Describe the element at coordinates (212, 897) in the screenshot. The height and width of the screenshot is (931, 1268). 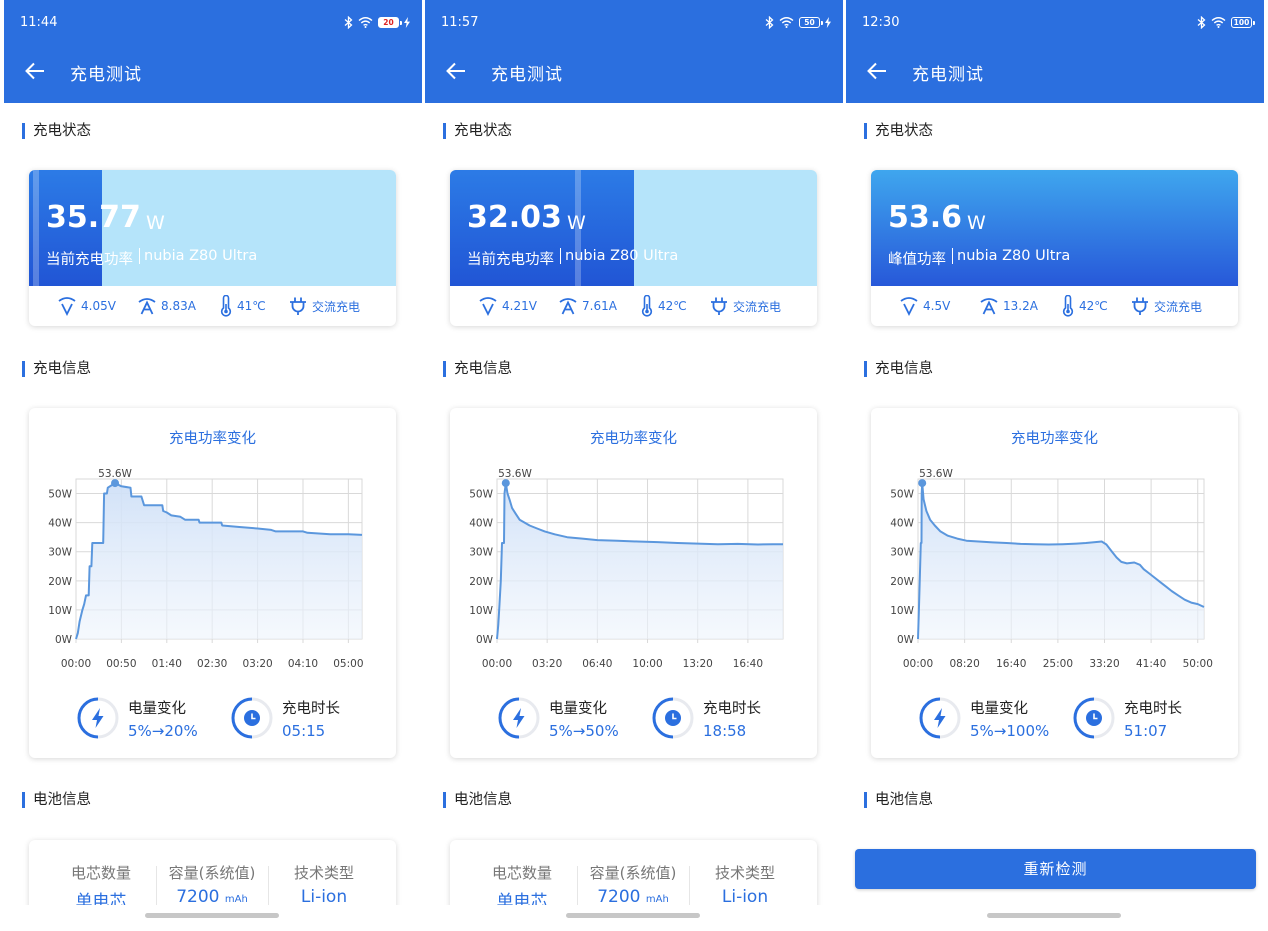
I see `capacity-value: 7200 mAh` at that location.